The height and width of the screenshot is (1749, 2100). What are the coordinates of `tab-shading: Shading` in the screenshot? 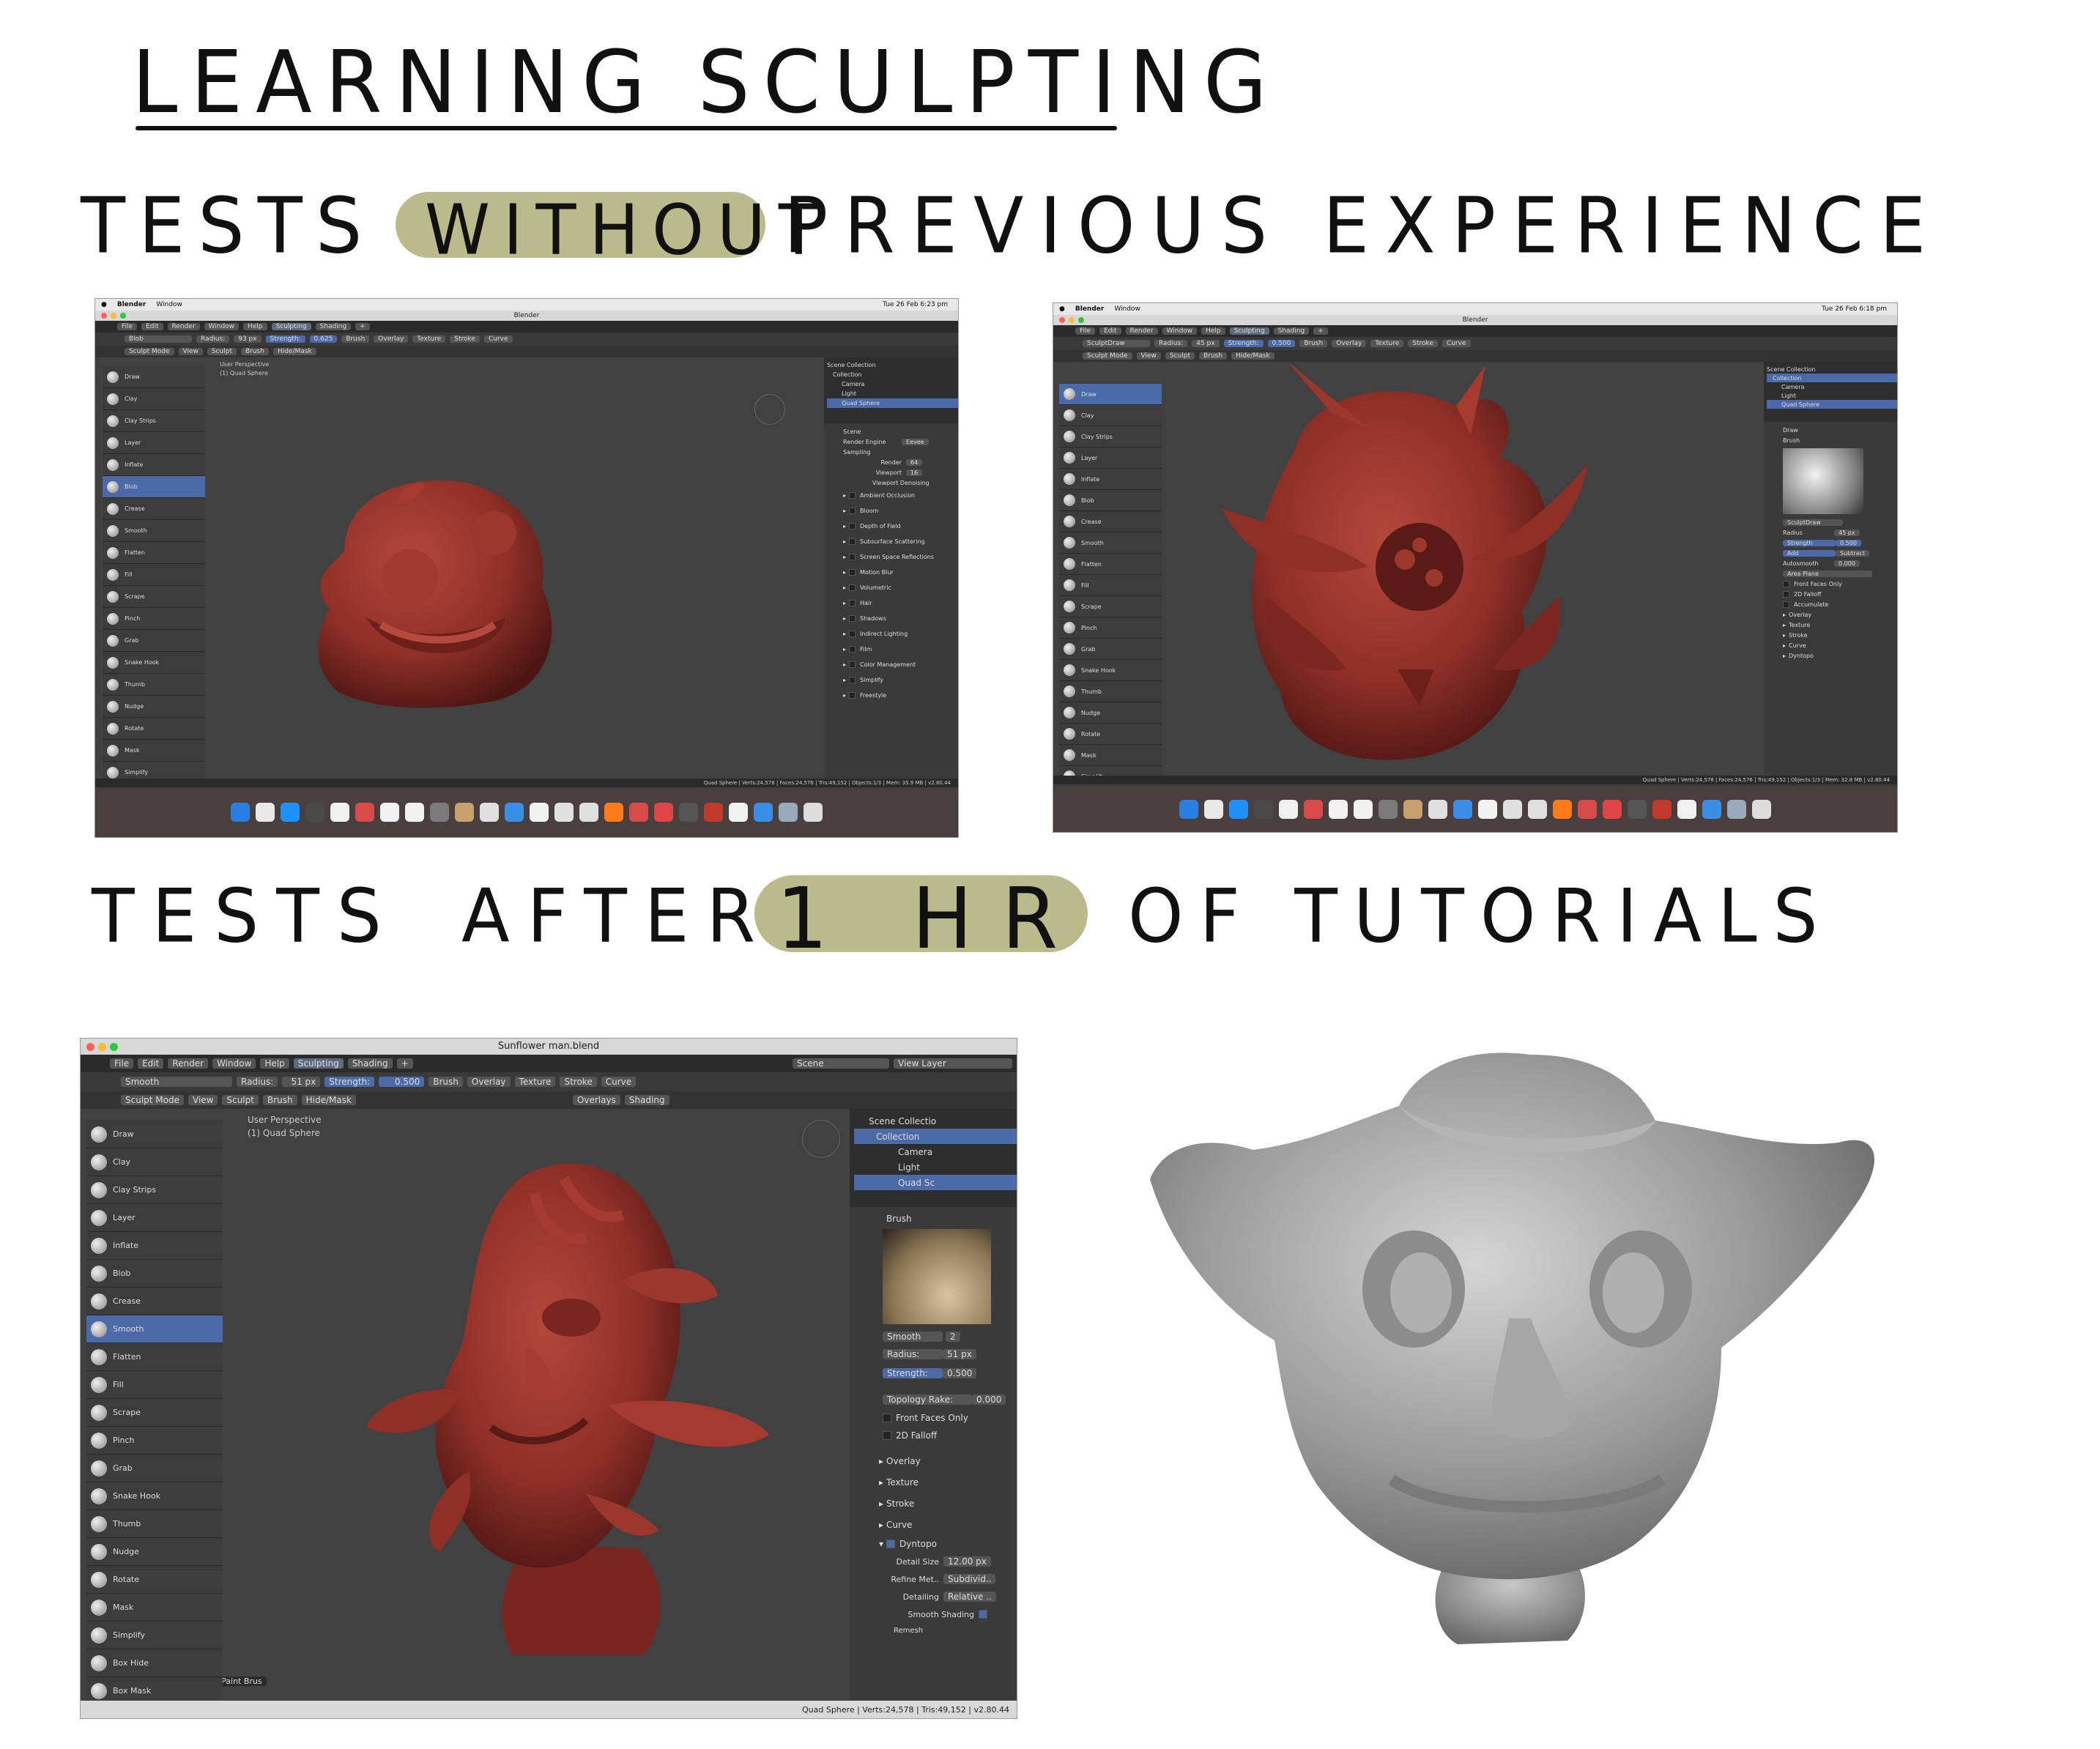 It's located at (333, 326).